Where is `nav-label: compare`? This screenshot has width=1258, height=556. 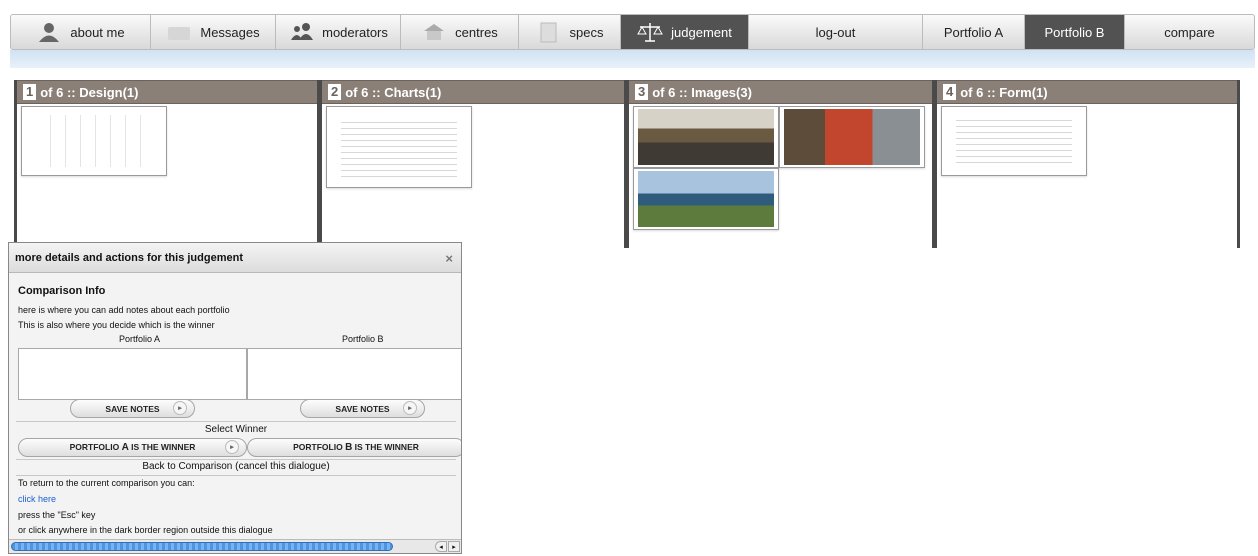 nav-label: compare is located at coordinates (1189, 32).